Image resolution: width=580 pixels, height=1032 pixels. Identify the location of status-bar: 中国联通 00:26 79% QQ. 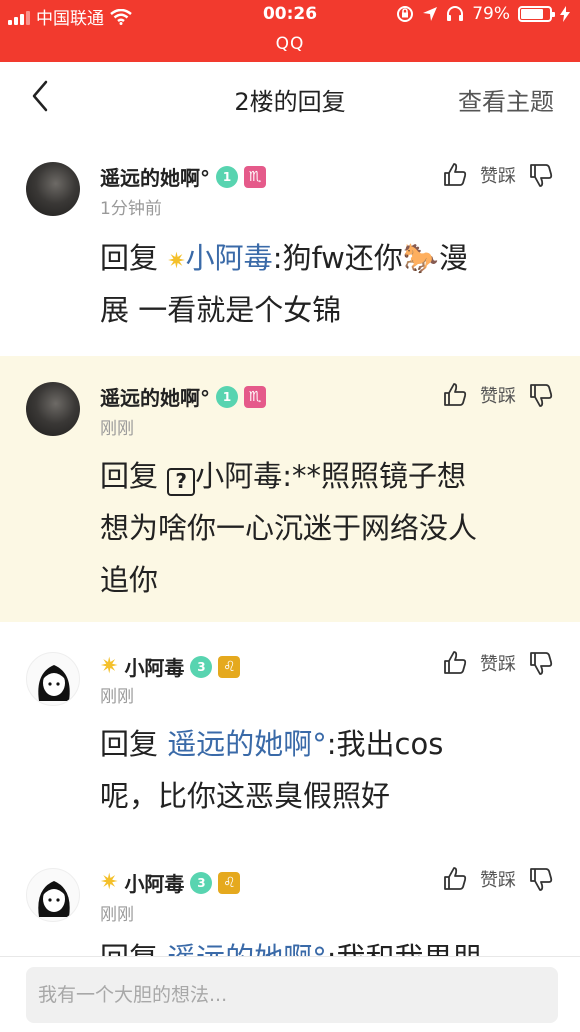
(290, 31).